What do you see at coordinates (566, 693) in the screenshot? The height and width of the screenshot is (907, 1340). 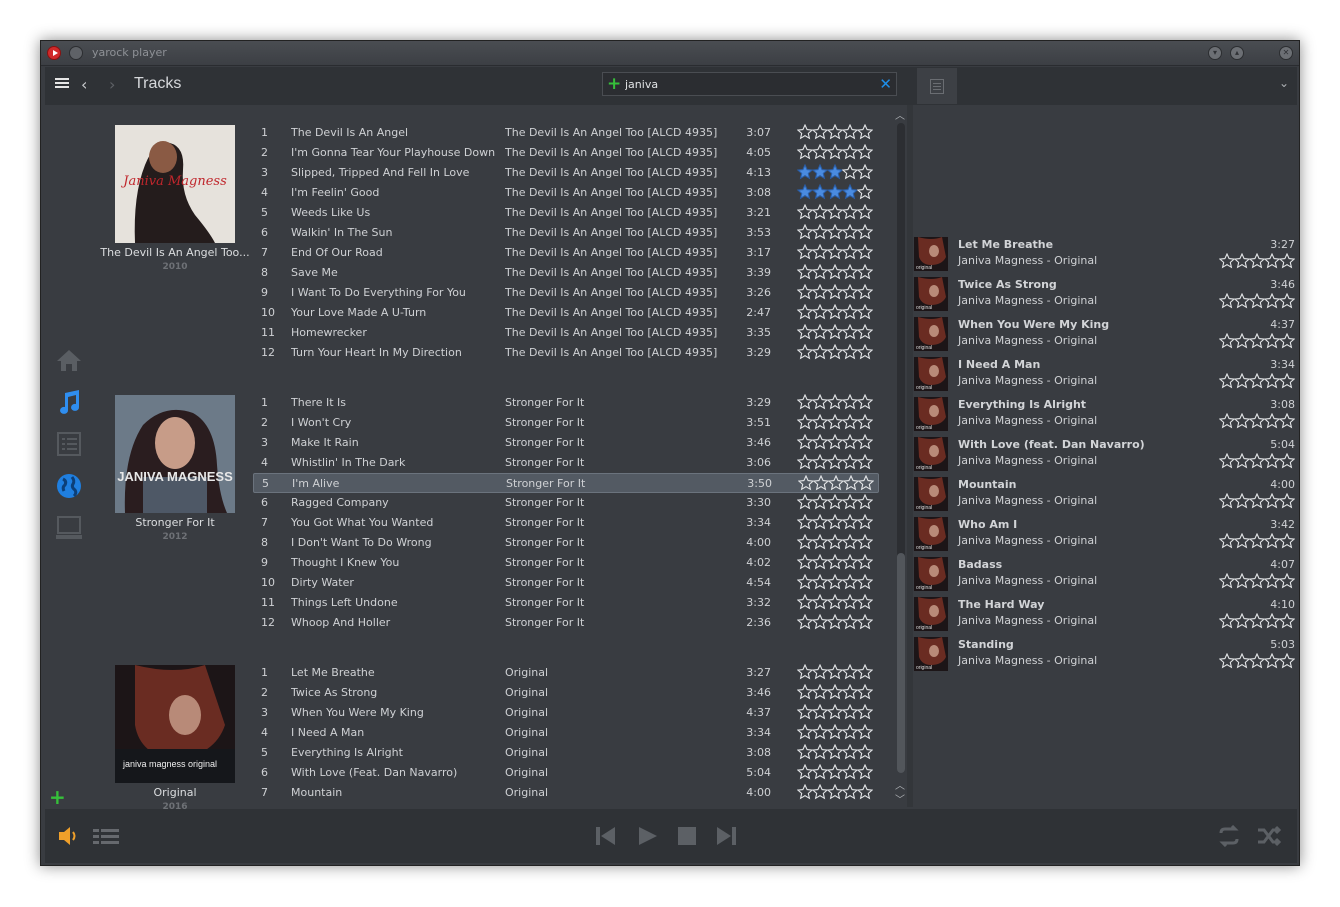 I see `track-row: 2 Twice As Strong Original 3:46` at bounding box center [566, 693].